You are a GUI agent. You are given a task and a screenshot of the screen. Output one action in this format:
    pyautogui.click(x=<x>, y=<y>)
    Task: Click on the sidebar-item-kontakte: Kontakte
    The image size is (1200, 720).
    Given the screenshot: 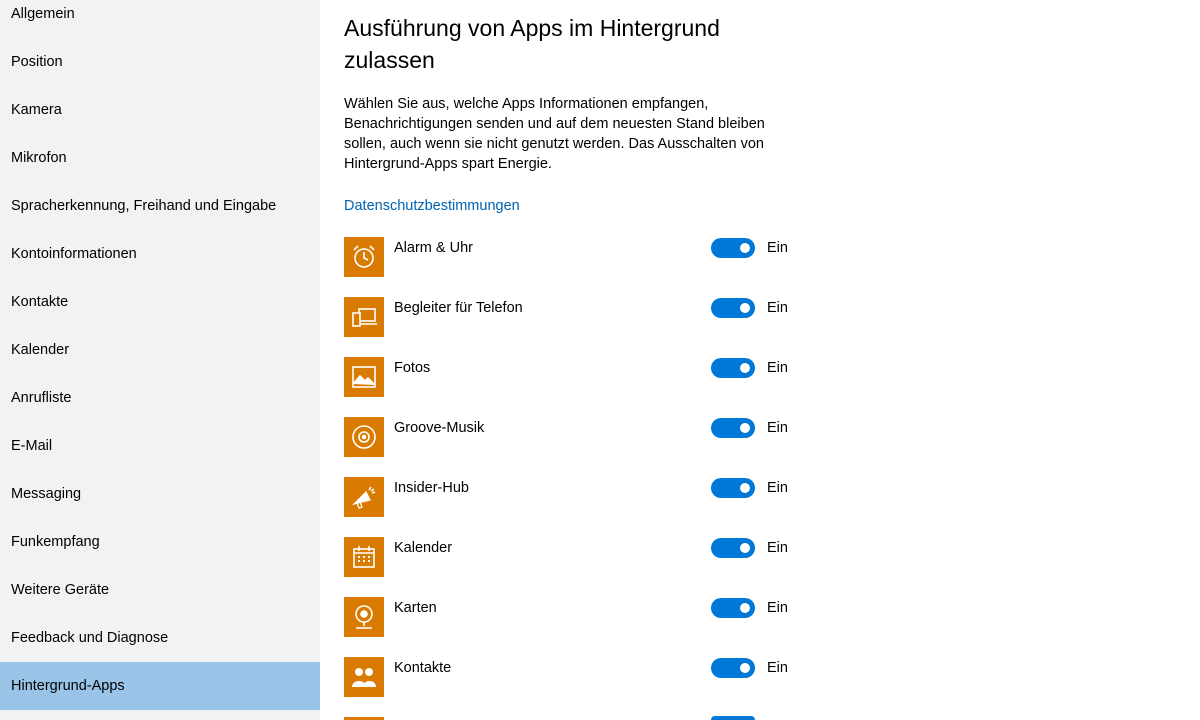 What is the action you would take?
    pyautogui.click(x=160, y=302)
    